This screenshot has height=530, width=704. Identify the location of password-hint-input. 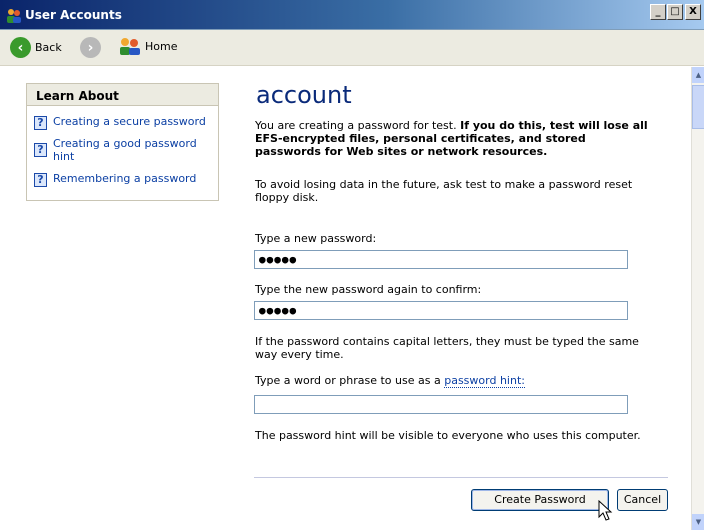
(441, 404).